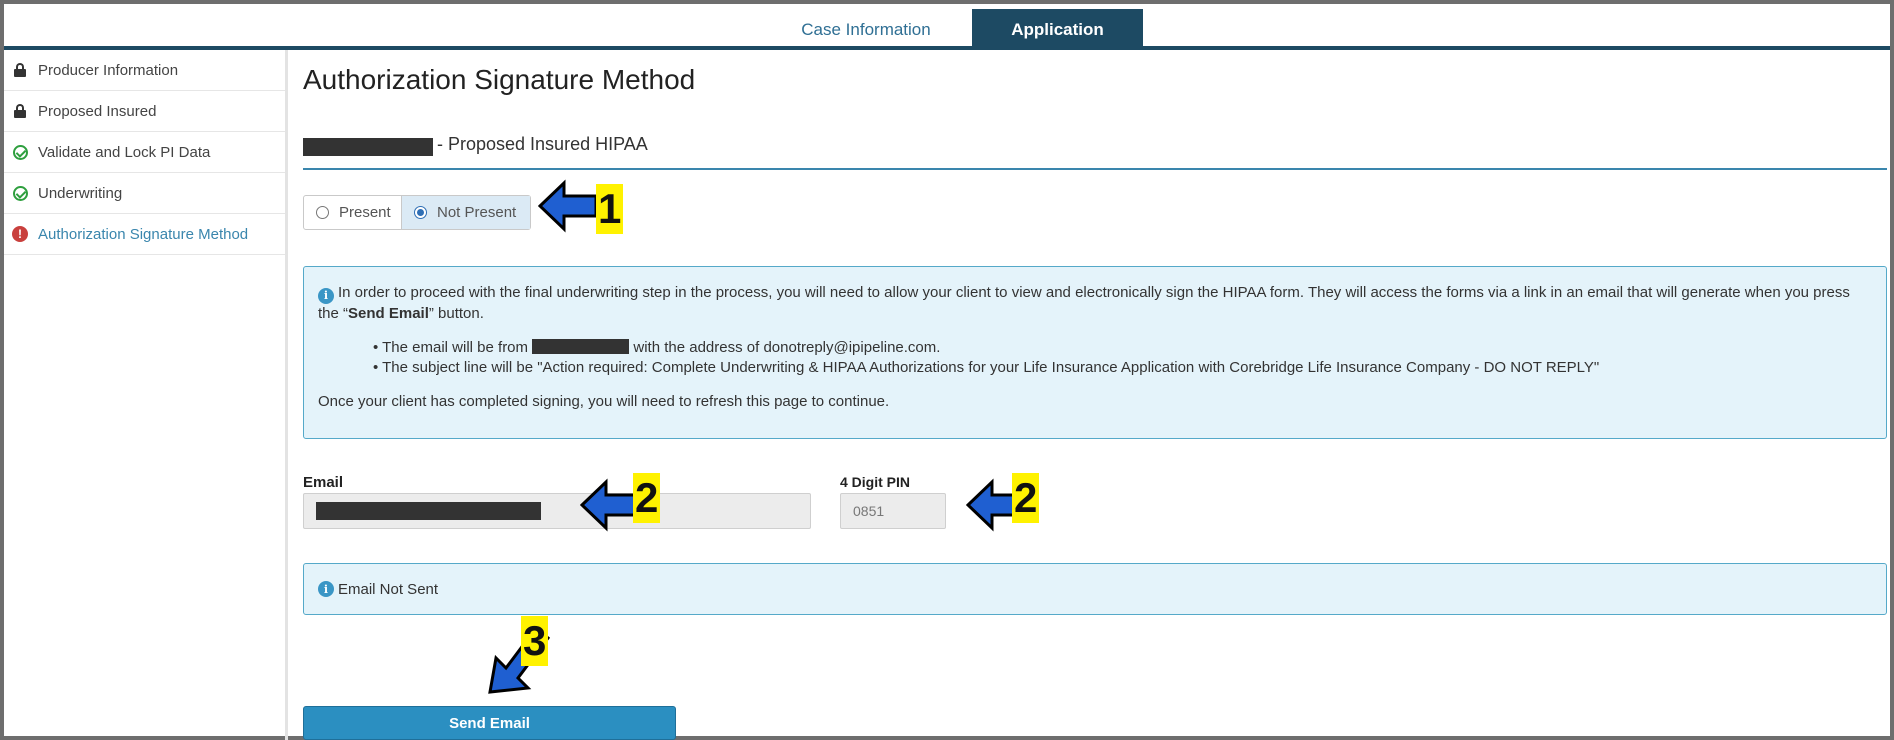  Describe the element at coordinates (368, 147) in the screenshot. I see `redacted-name` at that location.